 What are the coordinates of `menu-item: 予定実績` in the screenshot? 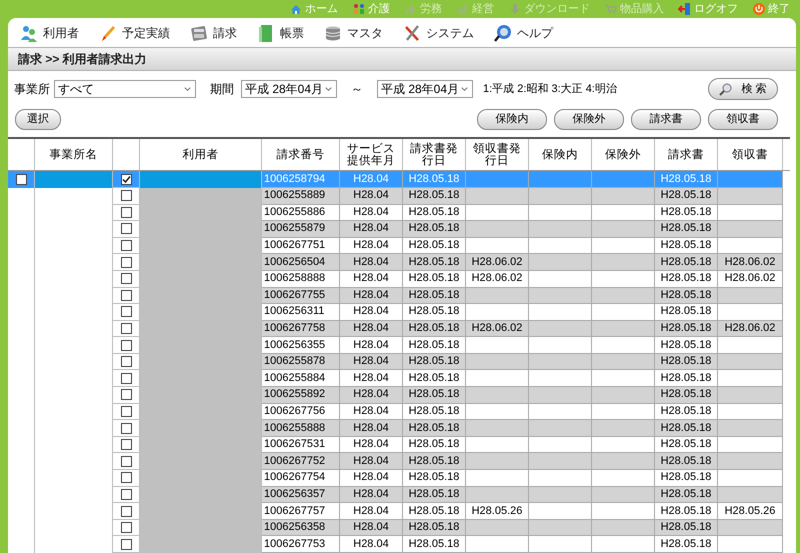 It's located at (146, 33).